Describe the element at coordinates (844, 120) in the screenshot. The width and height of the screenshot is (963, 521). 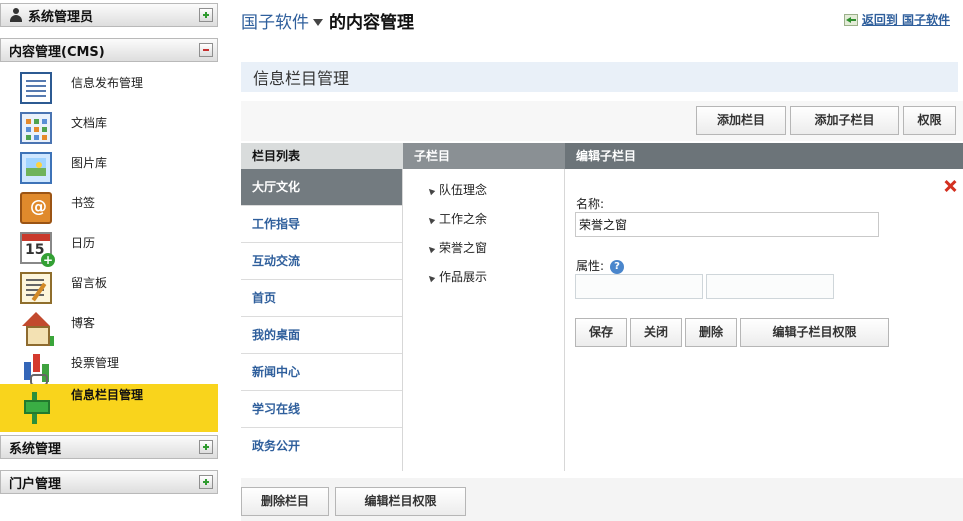
I see `add-subcategory-button: 添加子栏目` at that location.